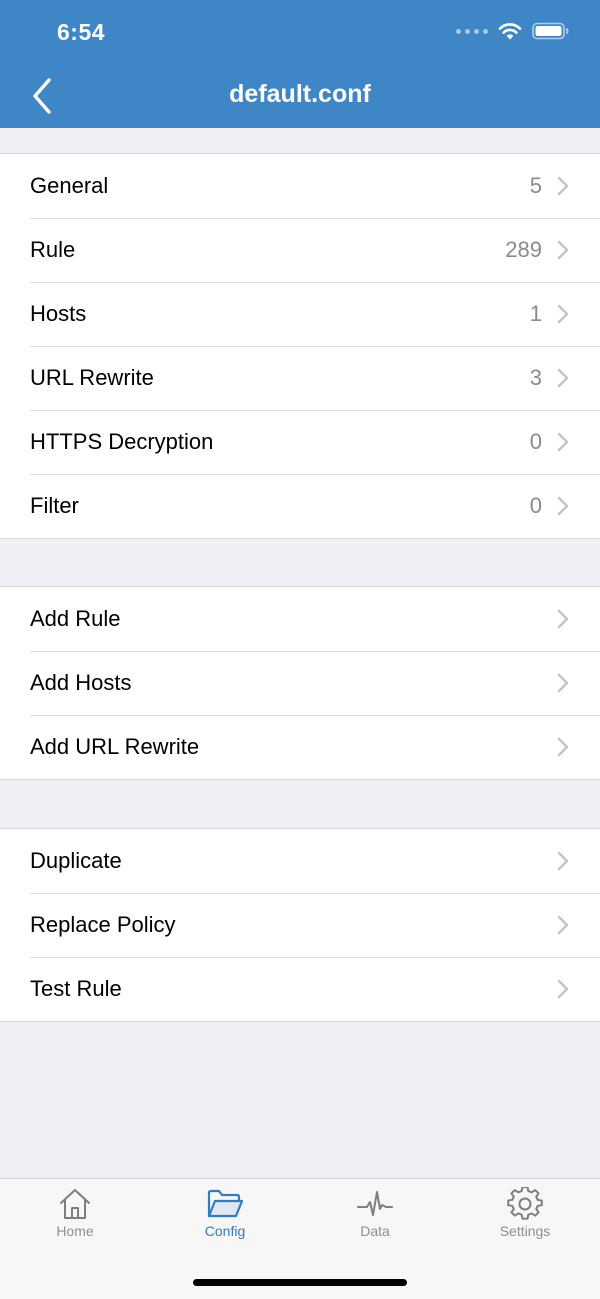 This screenshot has height=1299, width=600. What do you see at coordinates (525, 1203) in the screenshot?
I see `gear-icon` at bounding box center [525, 1203].